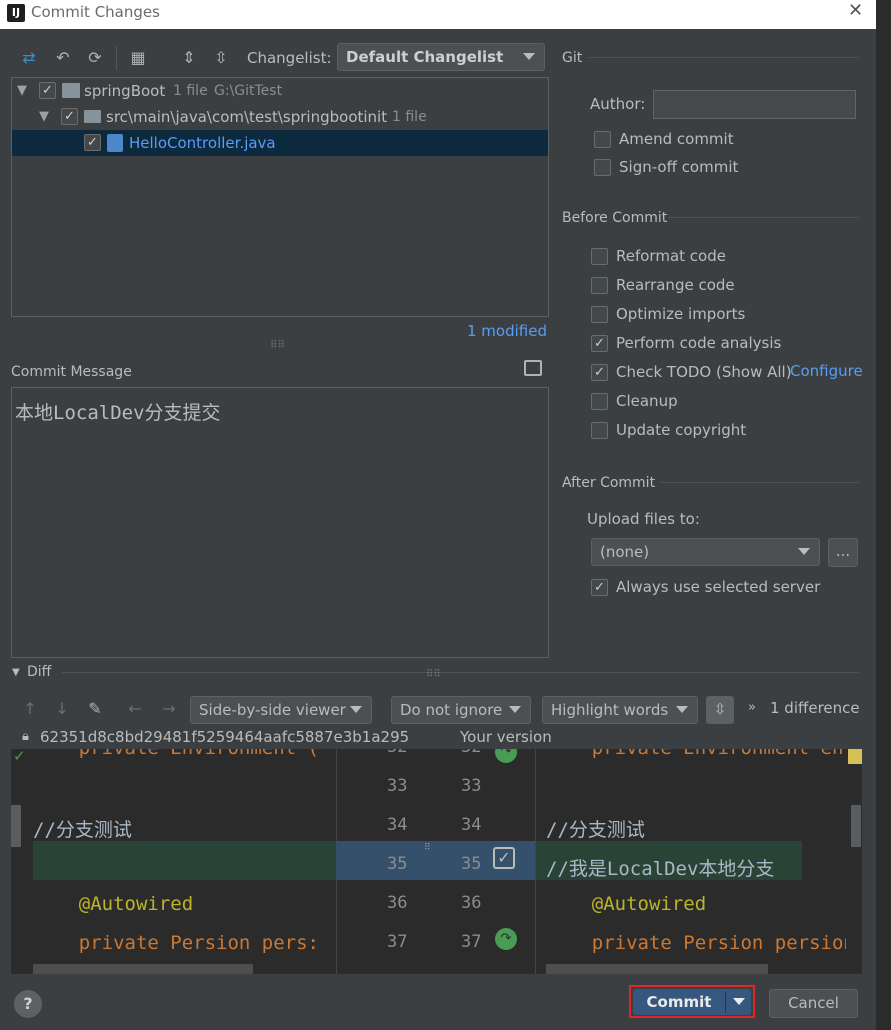  Describe the element at coordinates (451, 710) in the screenshot. I see `ignore-value: Do not ignore` at that location.